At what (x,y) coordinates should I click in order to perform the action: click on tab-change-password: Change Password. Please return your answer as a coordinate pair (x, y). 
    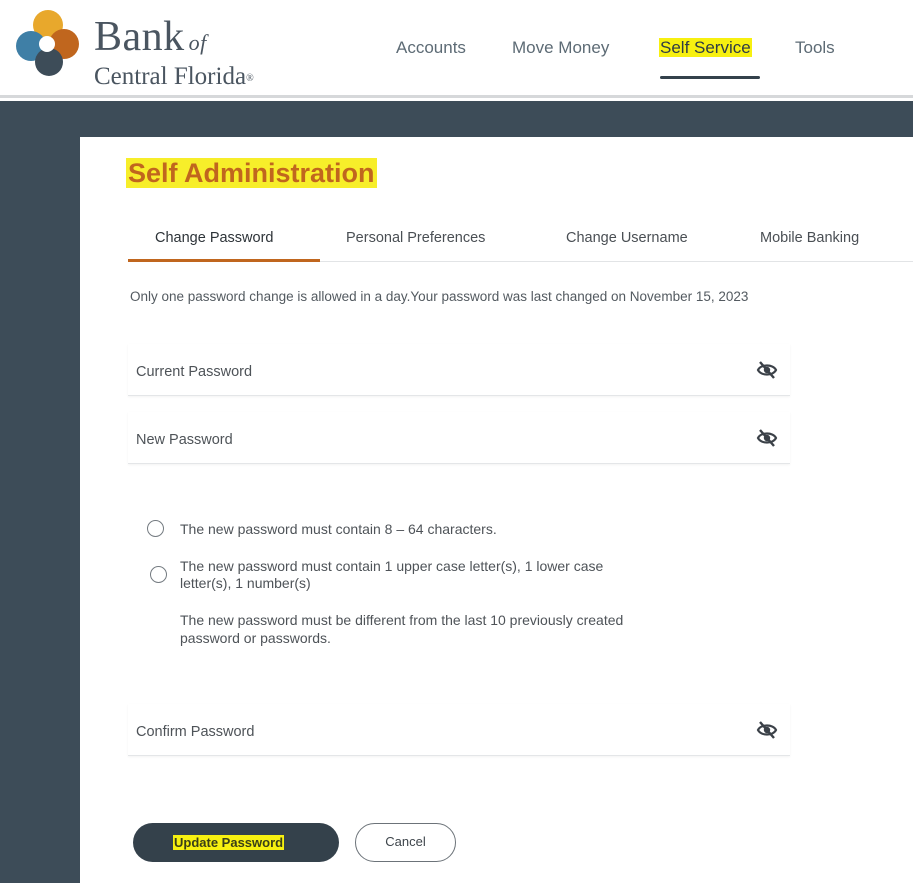
    Looking at the image, I should click on (214, 238).